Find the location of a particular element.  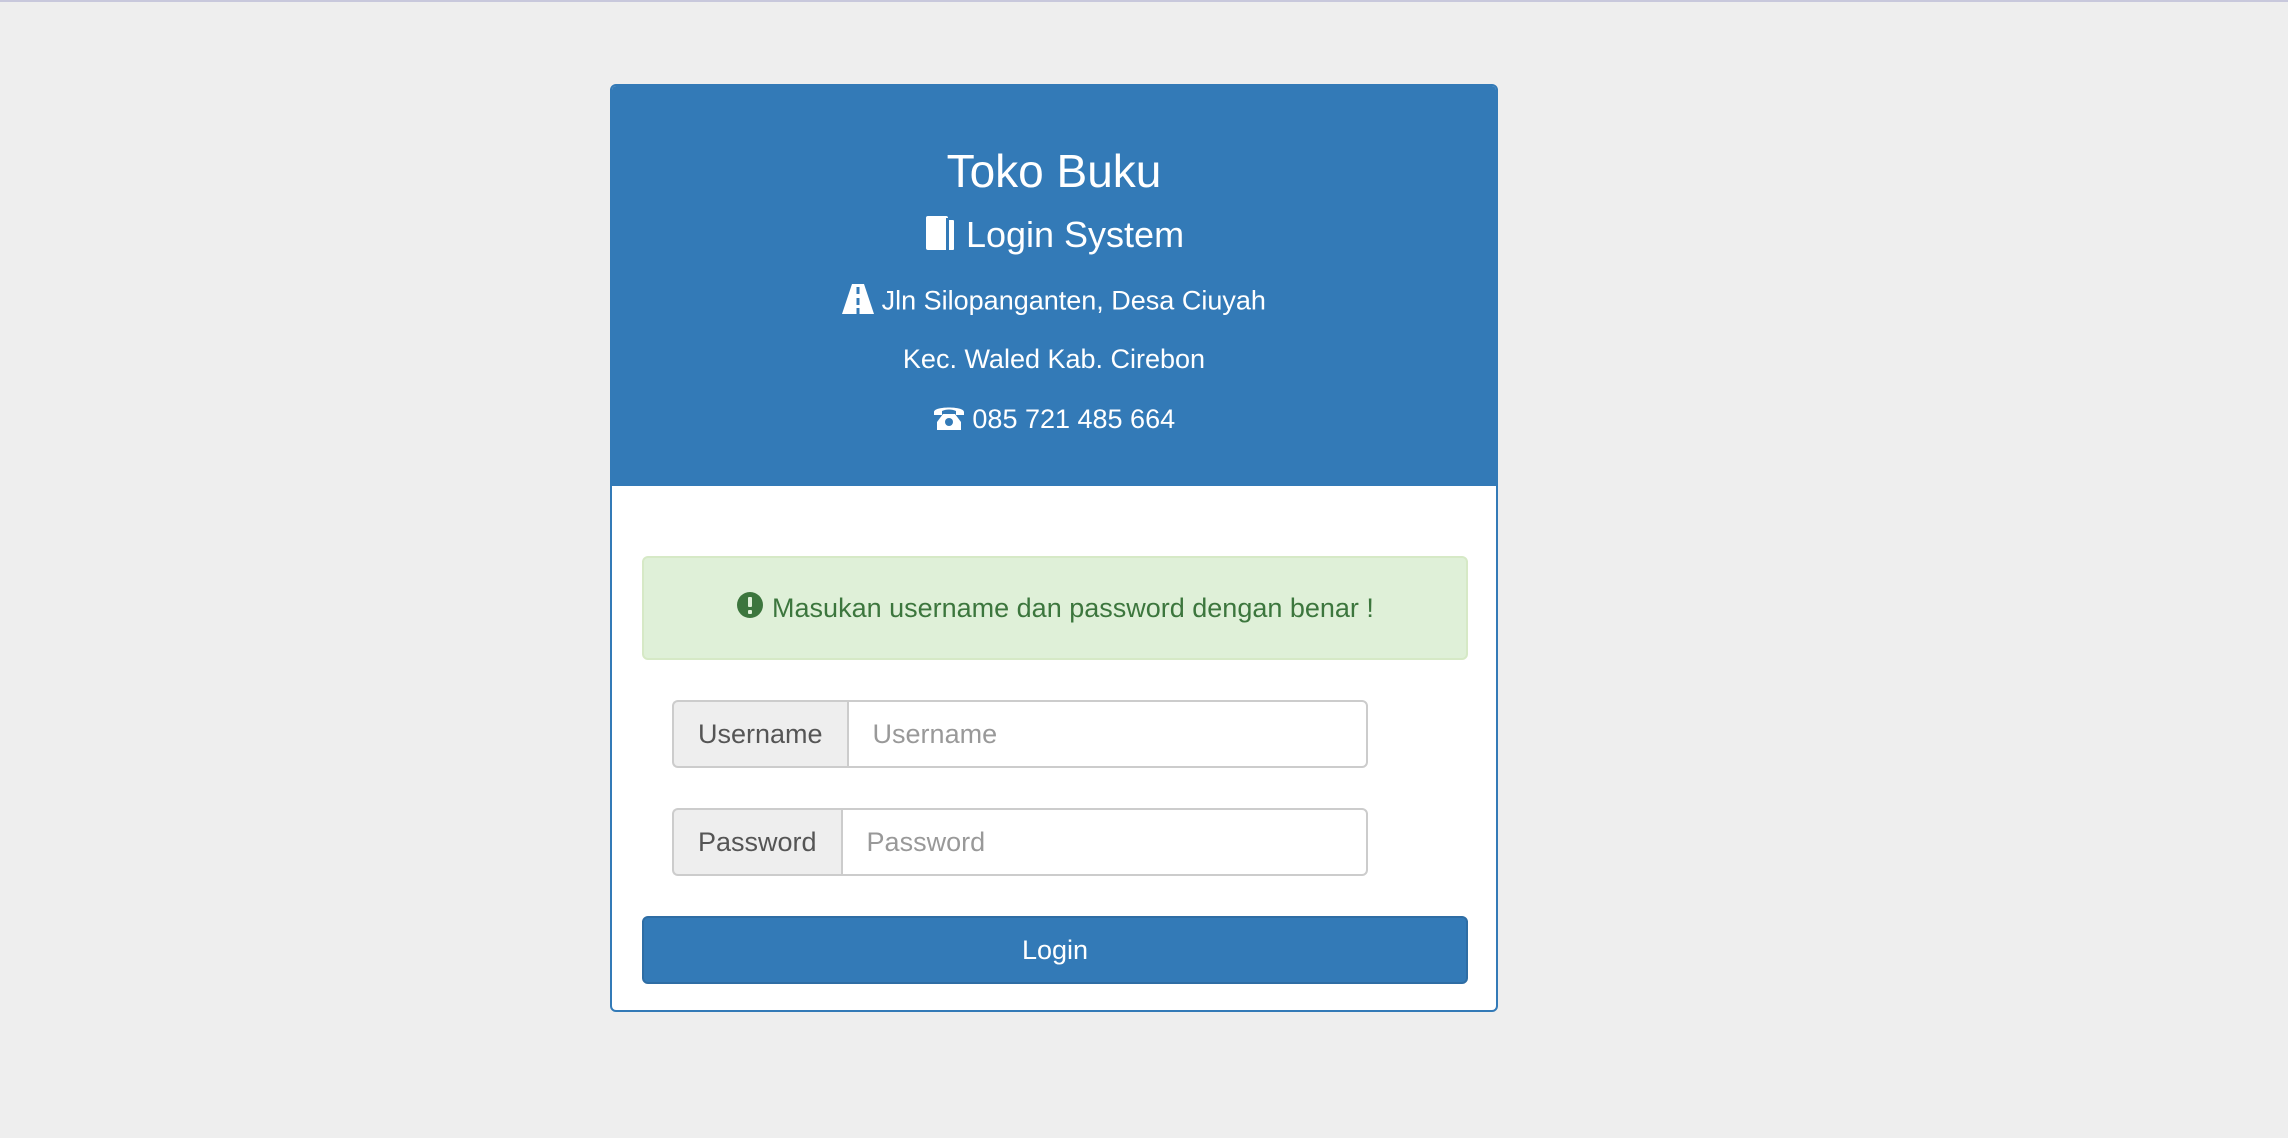

store-title: Toko Buku is located at coordinates (1054, 171).